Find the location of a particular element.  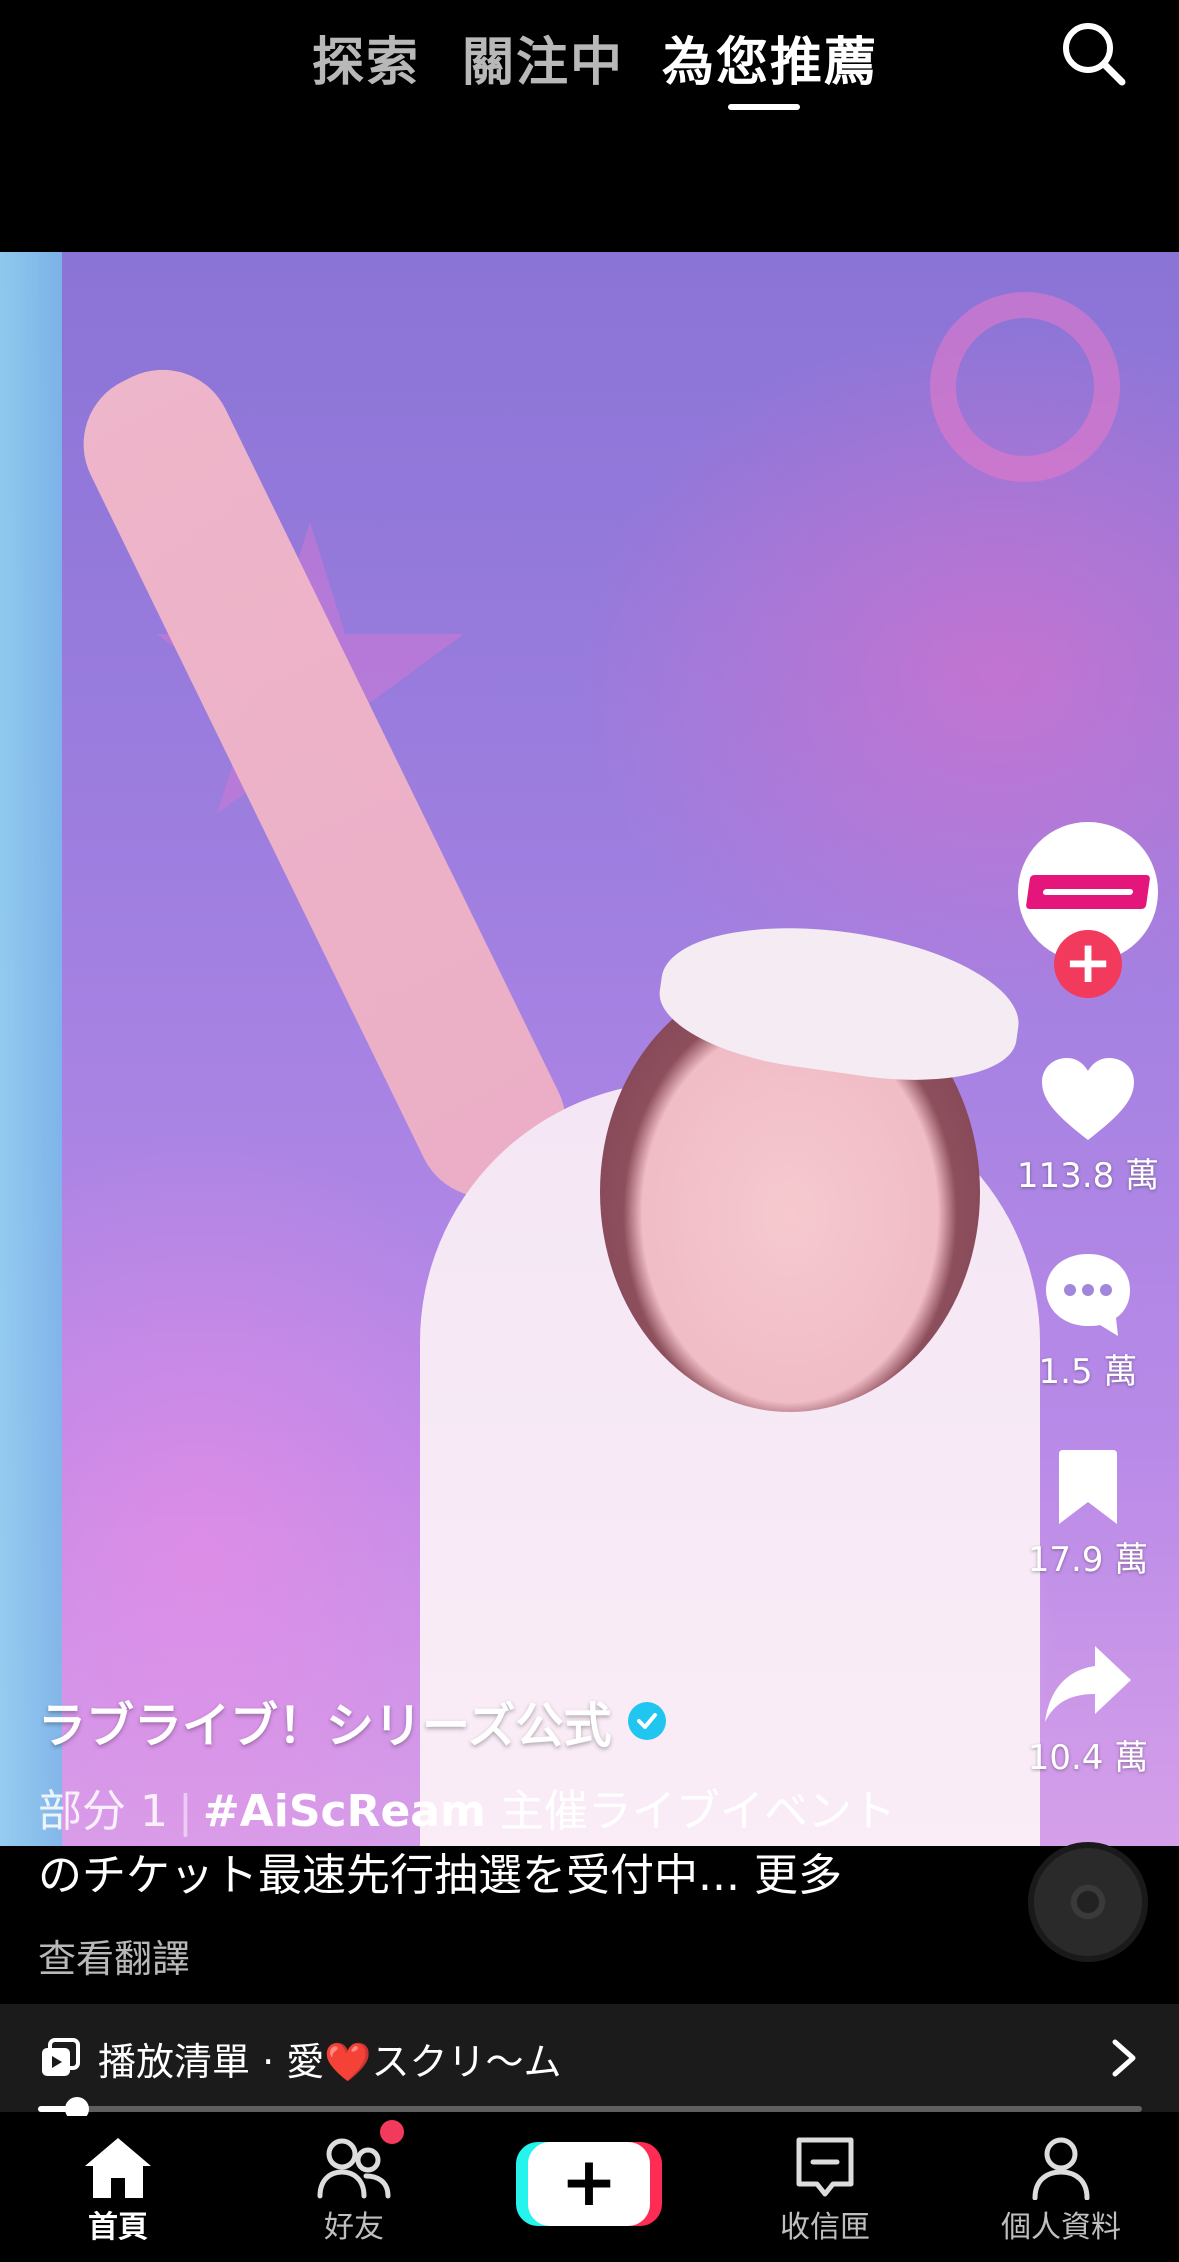

nav-inbox-label: 收信匣 is located at coordinates (825, 2227).